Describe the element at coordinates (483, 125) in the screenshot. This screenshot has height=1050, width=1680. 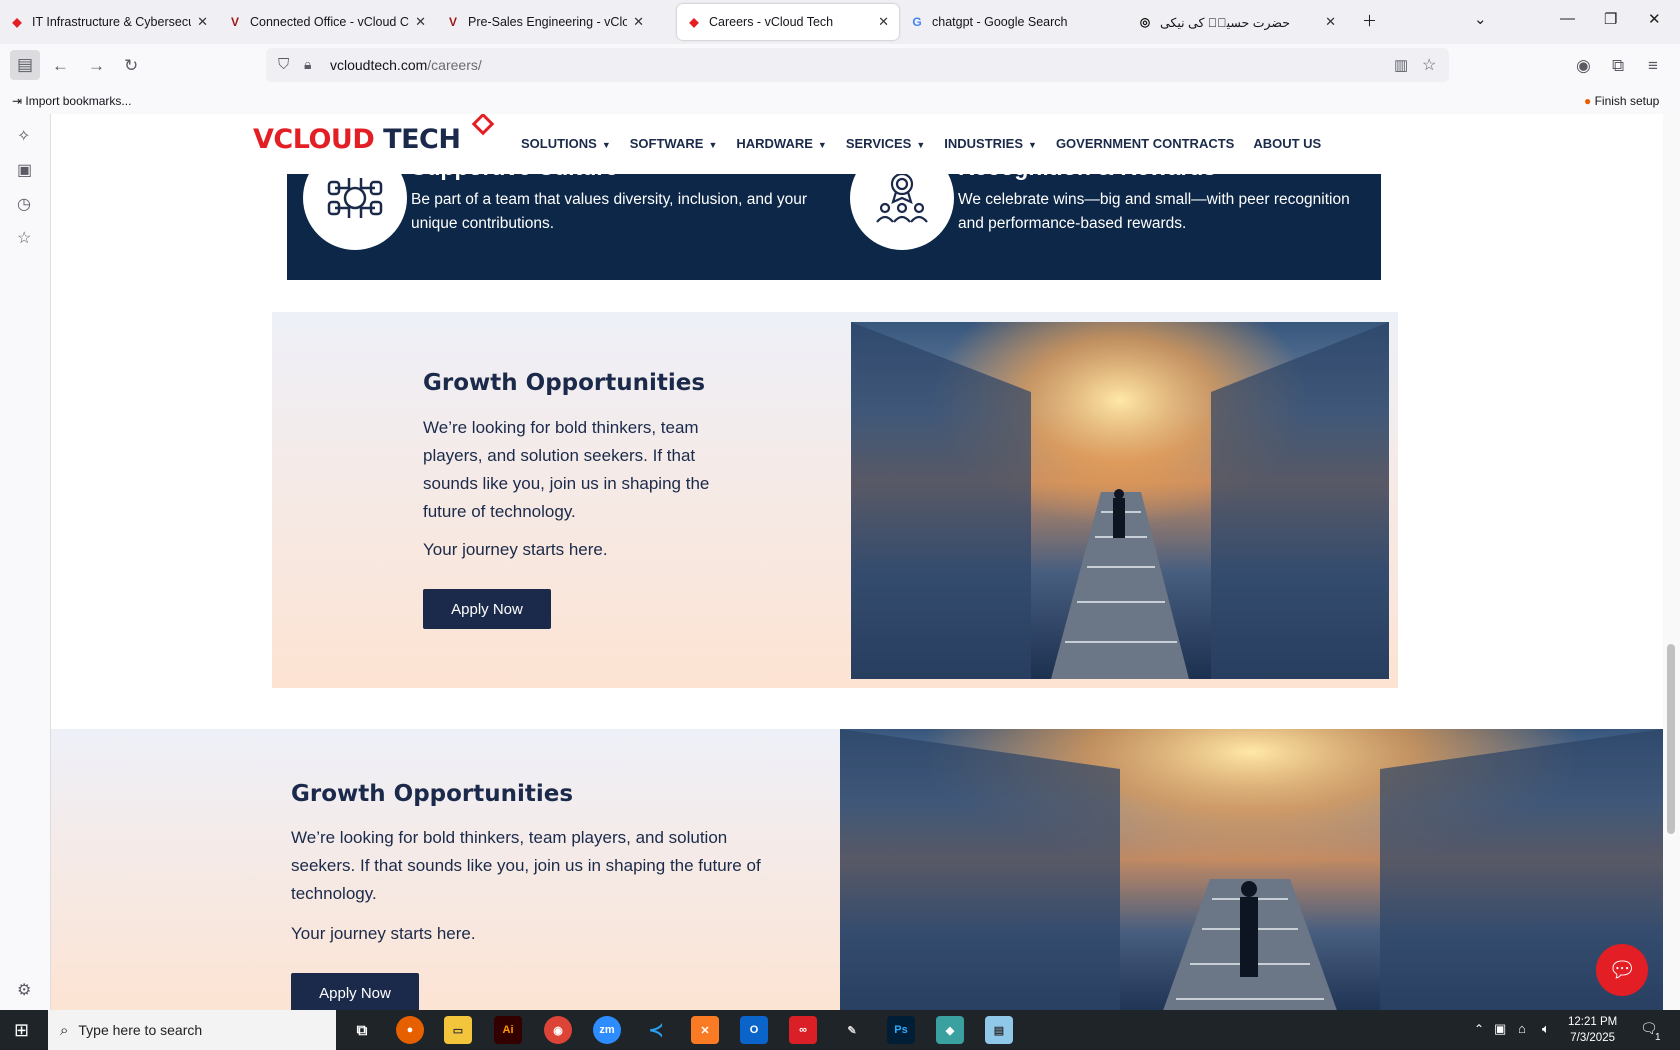
I see `logo-gem-icon` at that location.